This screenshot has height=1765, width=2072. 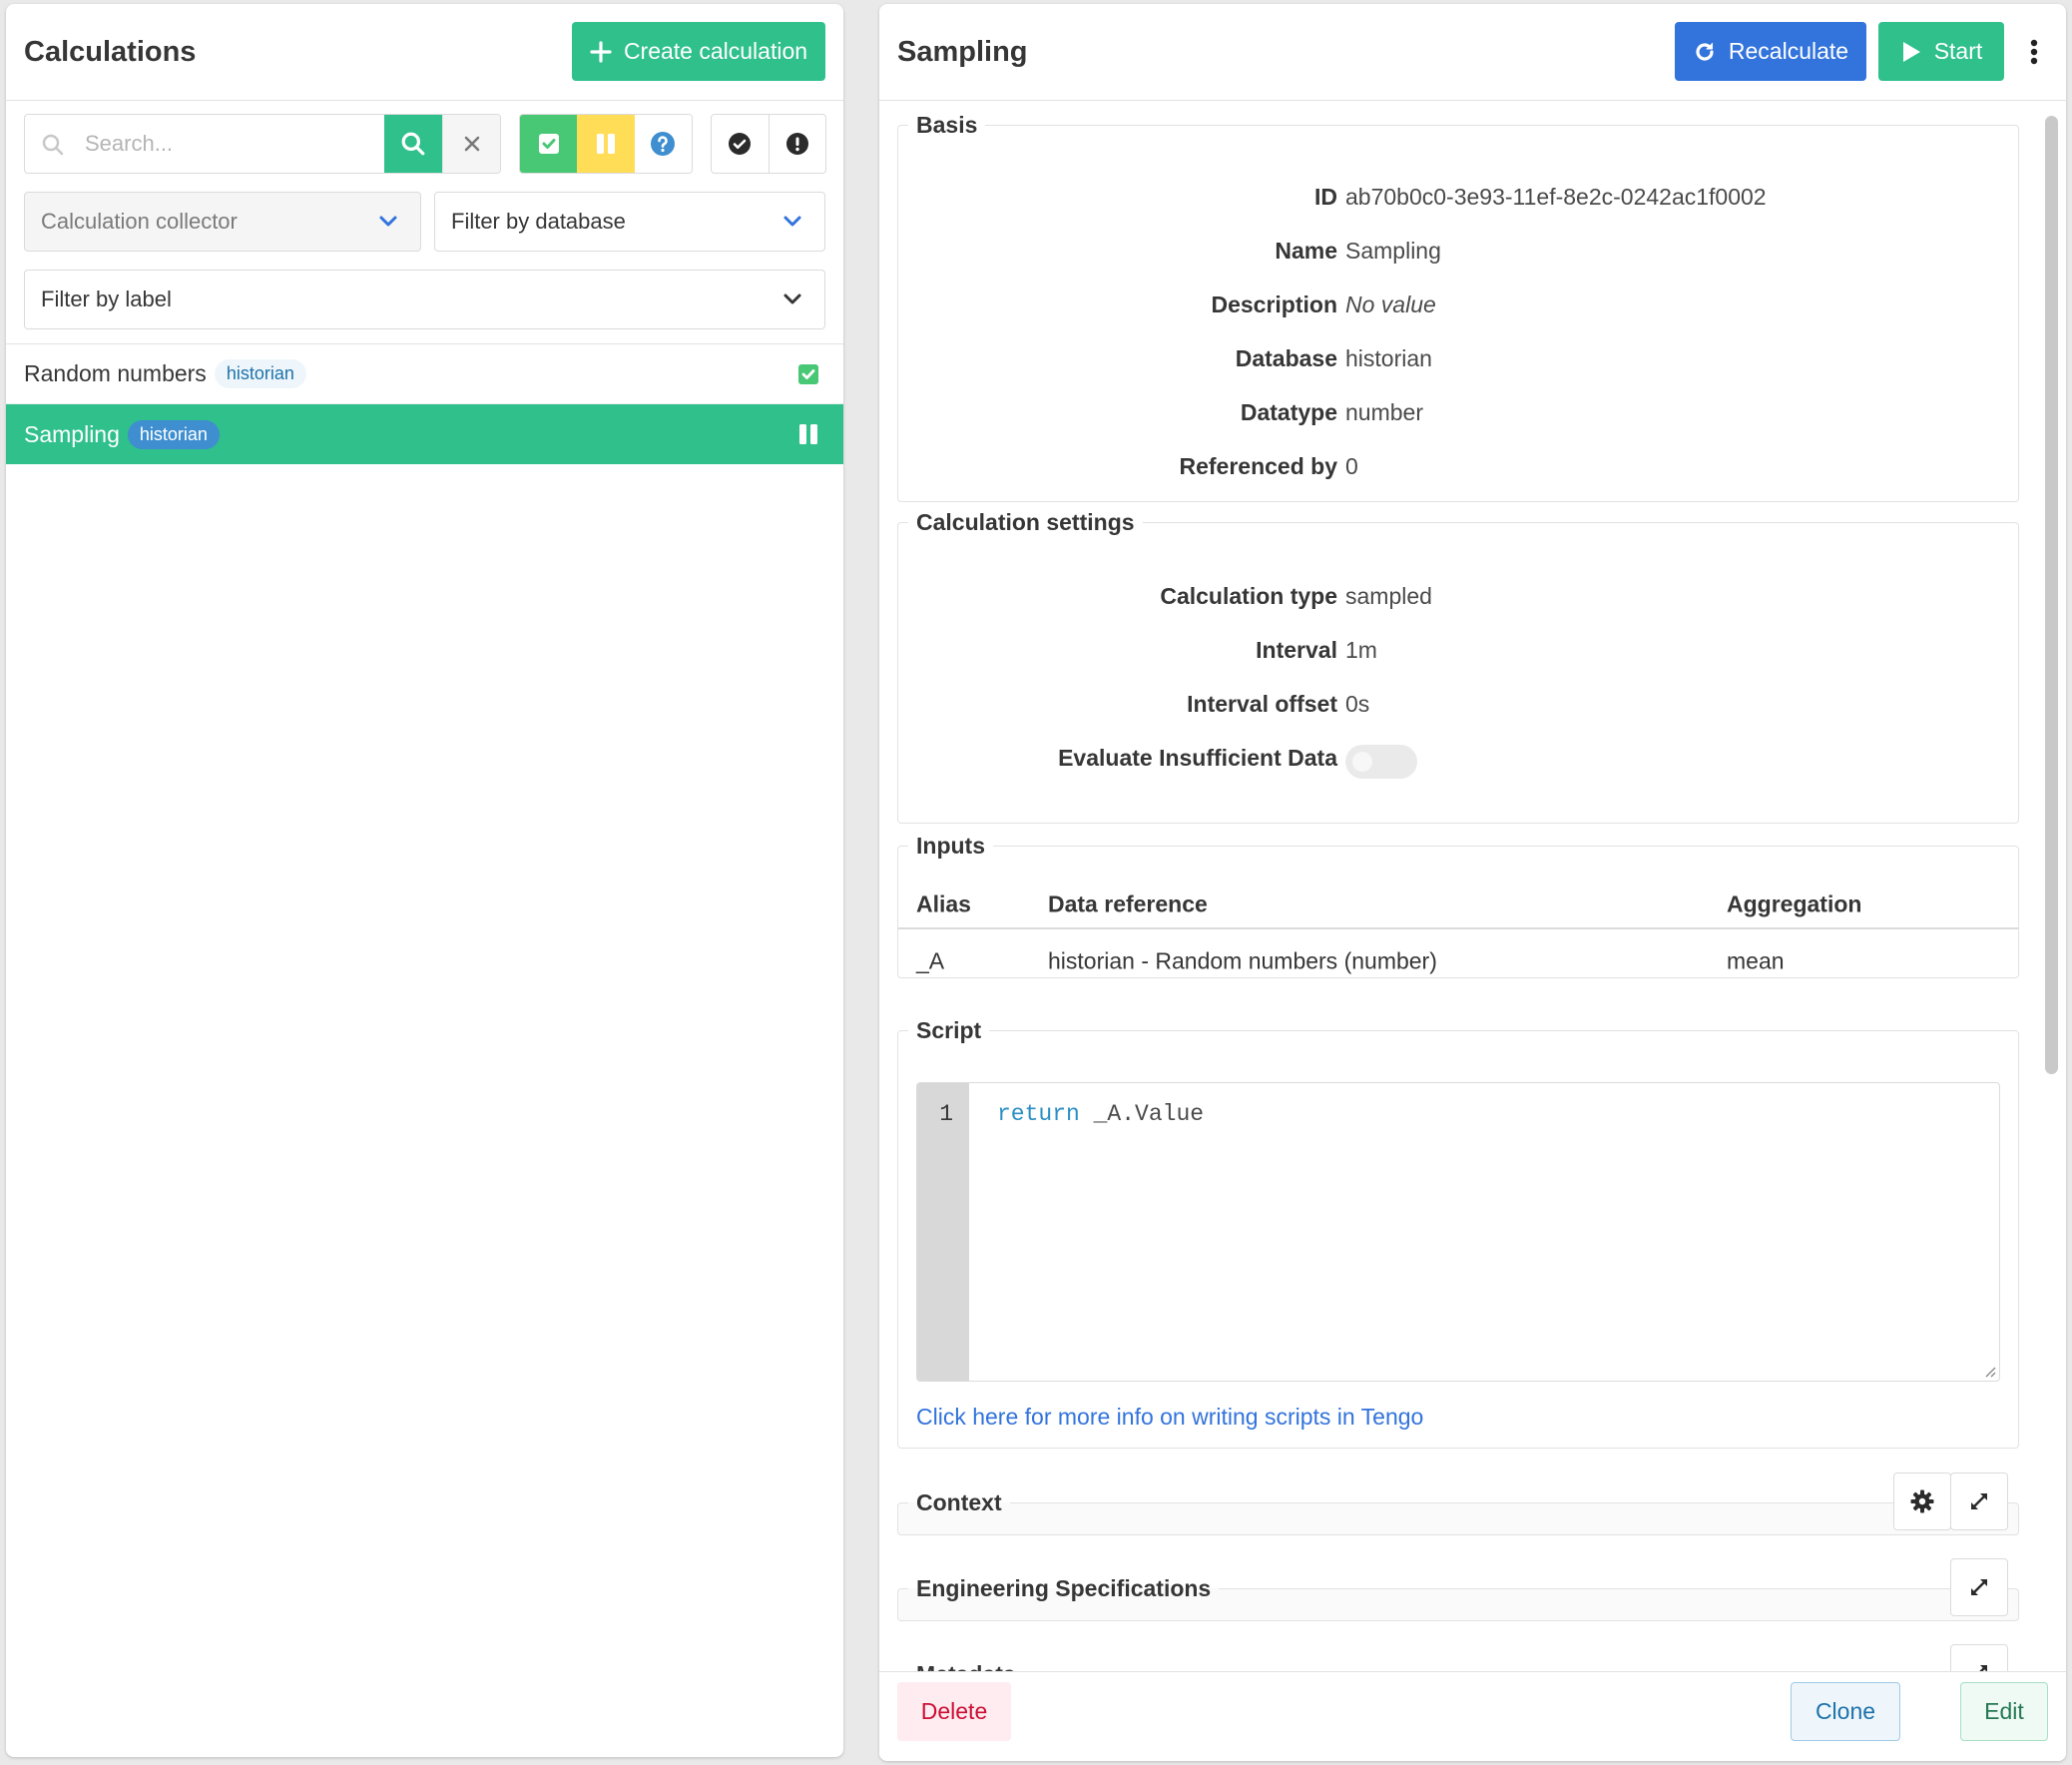 What do you see at coordinates (425, 299) in the screenshot?
I see `label-filter-select: Filter by label` at bounding box center [425, 299].